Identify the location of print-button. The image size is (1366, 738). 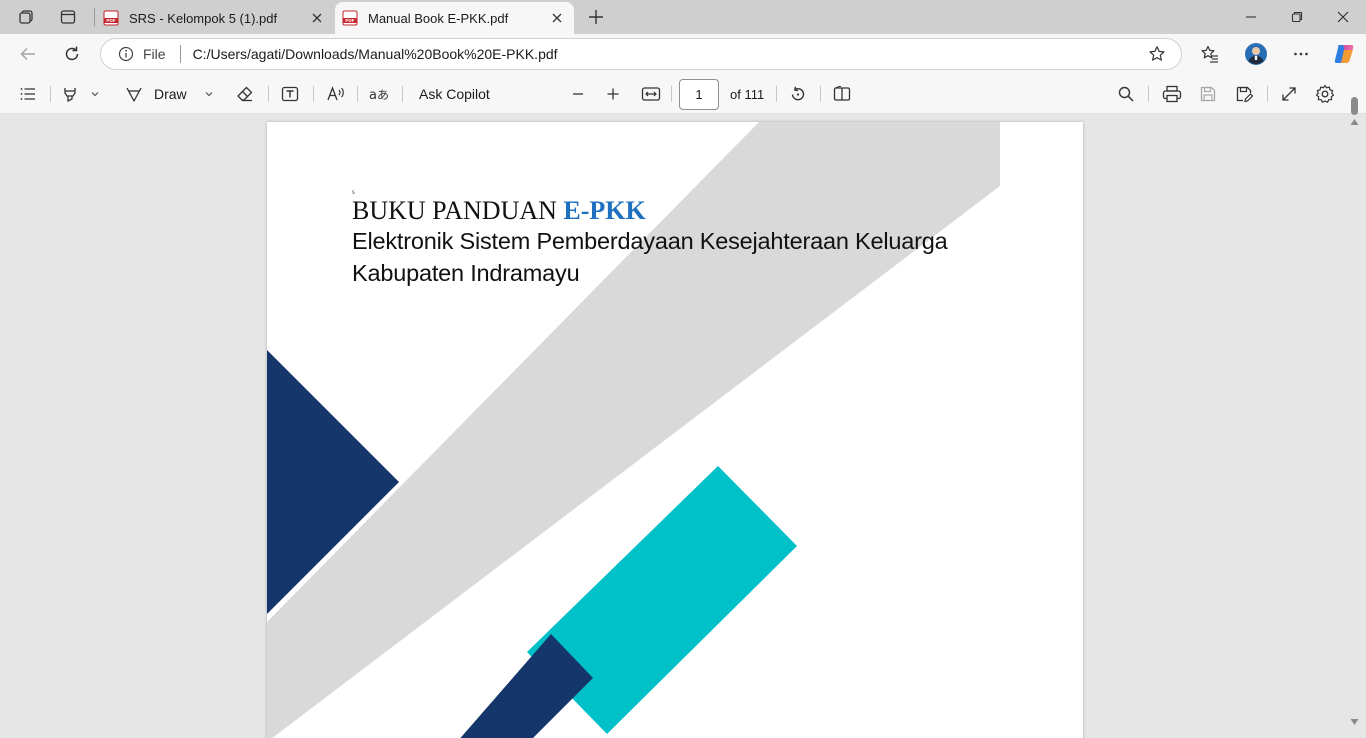
(1172, 94).